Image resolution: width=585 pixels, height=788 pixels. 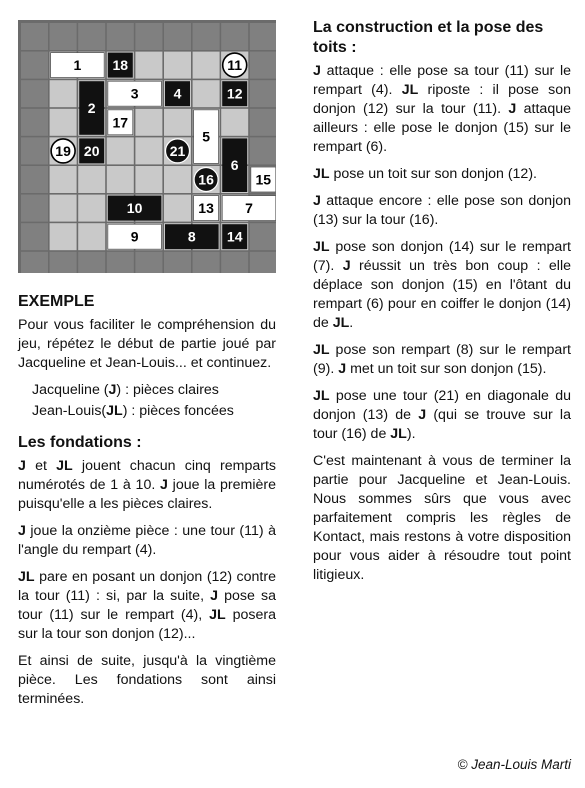 What do you see at coordinates (235, 165) in the screenshot?
I see `piece-number: 6` at bounding box center [235, 165].